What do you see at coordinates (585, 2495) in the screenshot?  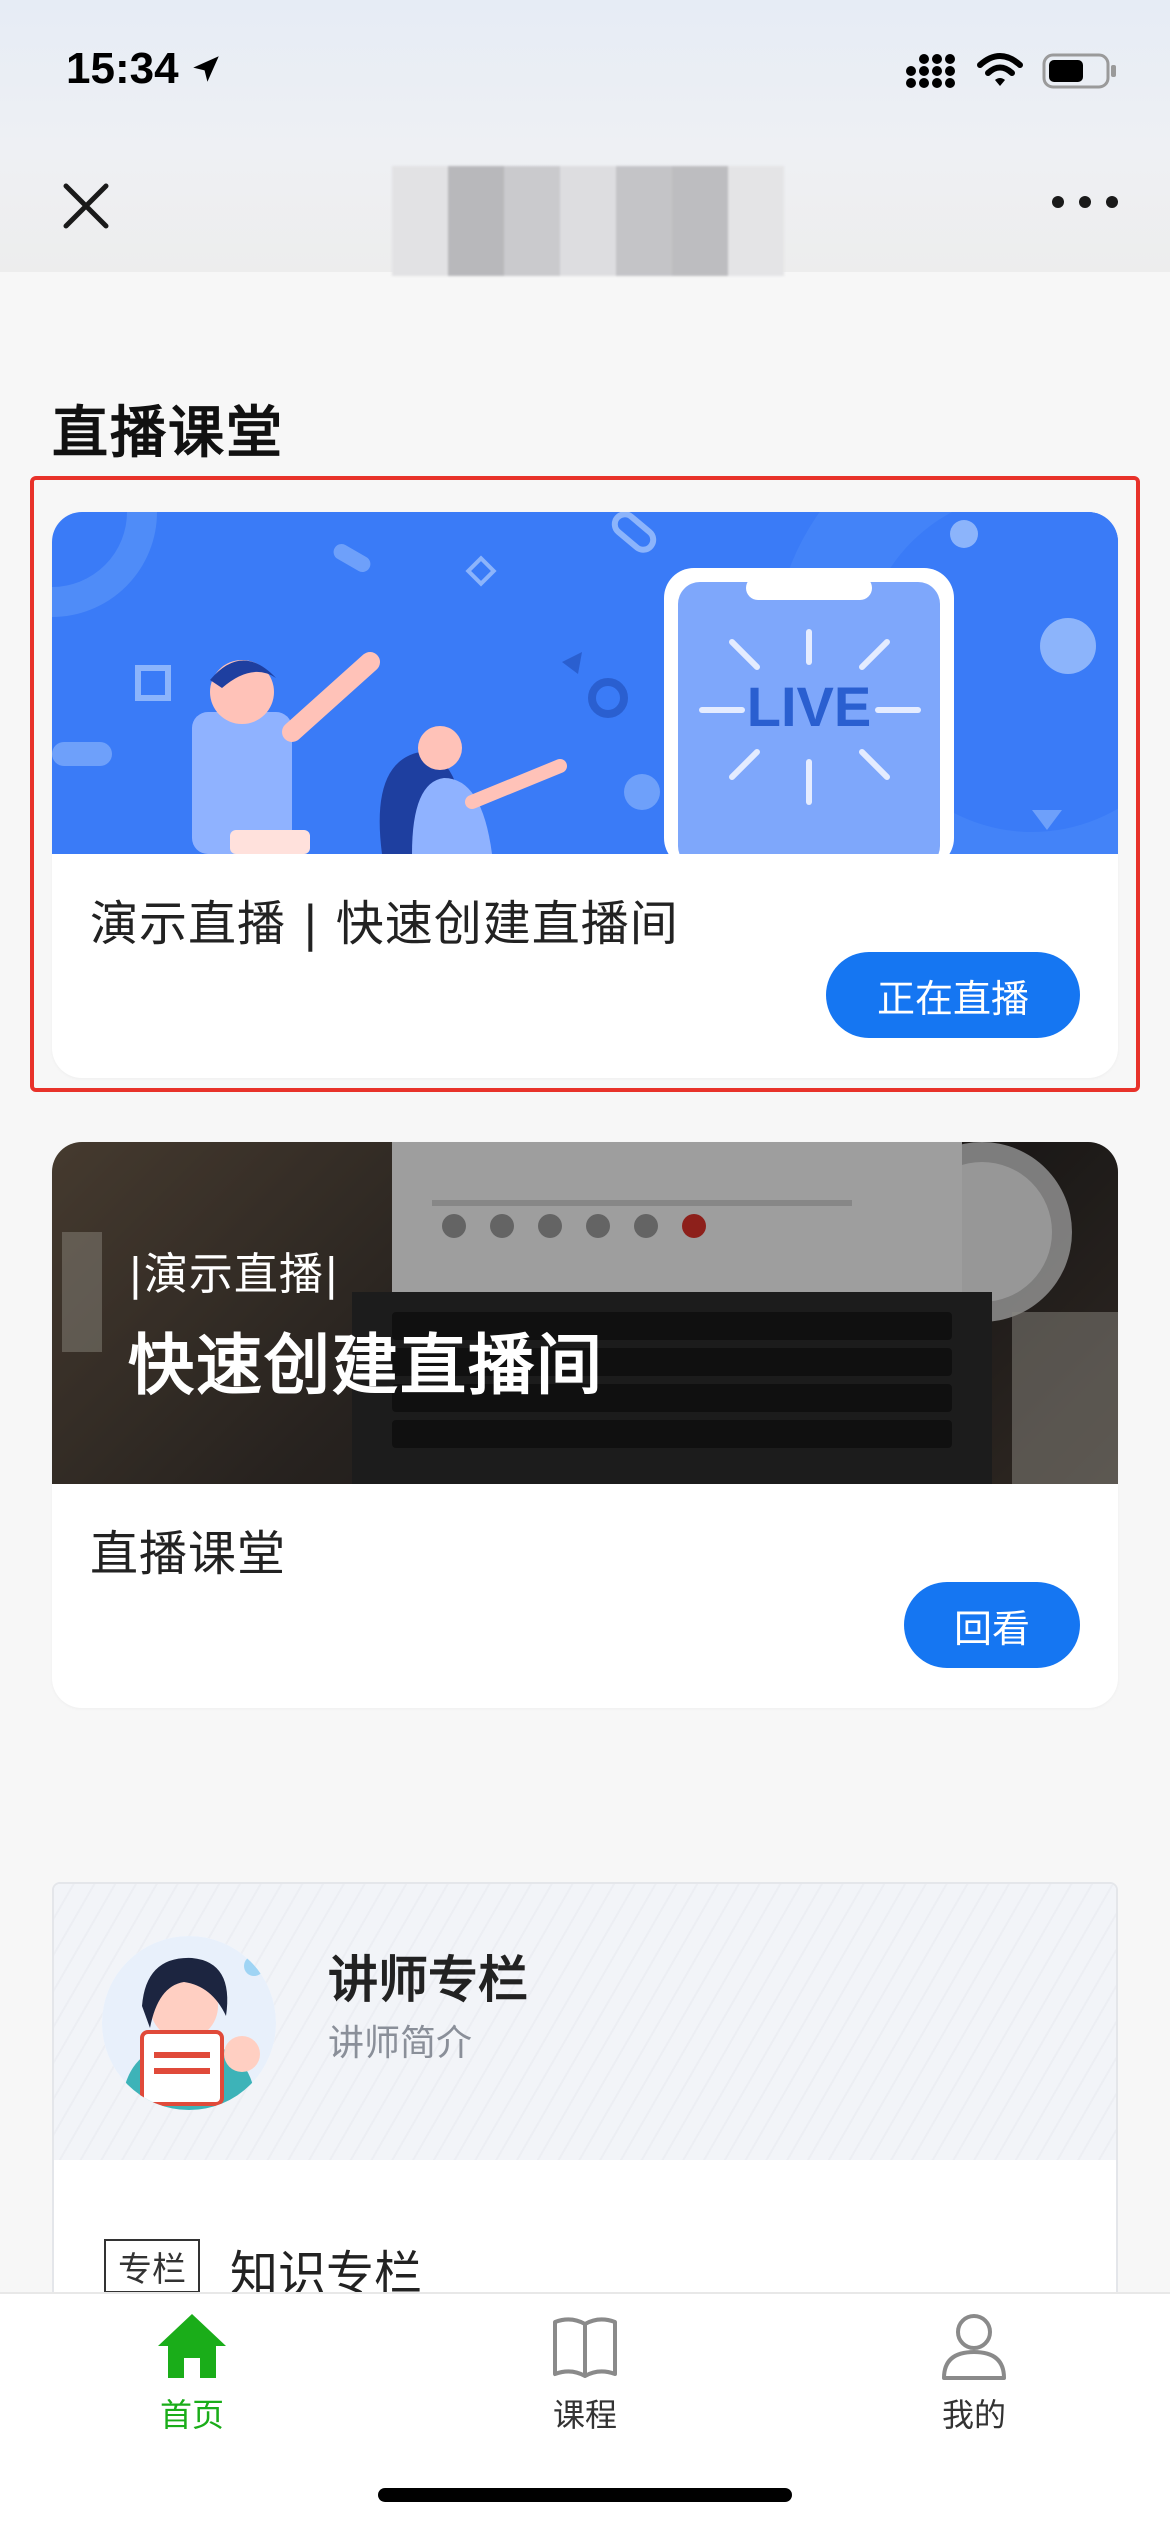 I see `home-indicator` at bounding box center [585, 2495].